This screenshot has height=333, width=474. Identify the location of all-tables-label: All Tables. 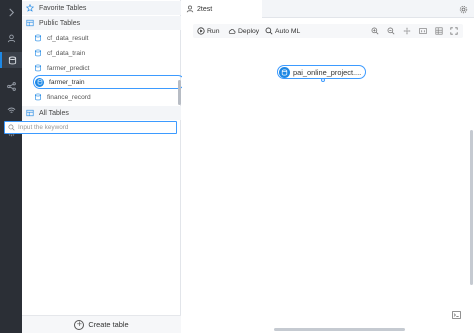
(54, 113).